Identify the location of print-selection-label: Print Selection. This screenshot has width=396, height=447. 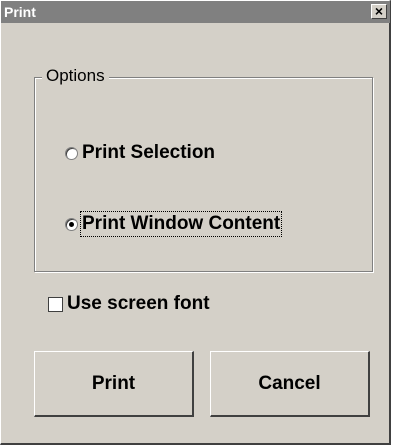
(149, 152).